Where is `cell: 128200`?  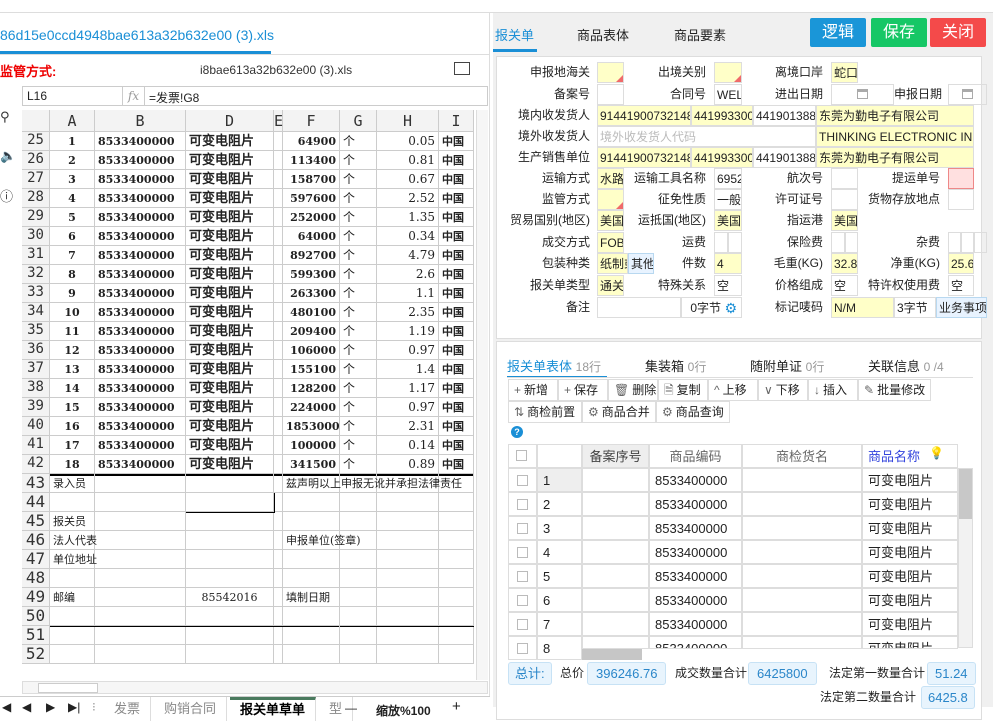 cell: 128200 is located at coordinates (311, 388).